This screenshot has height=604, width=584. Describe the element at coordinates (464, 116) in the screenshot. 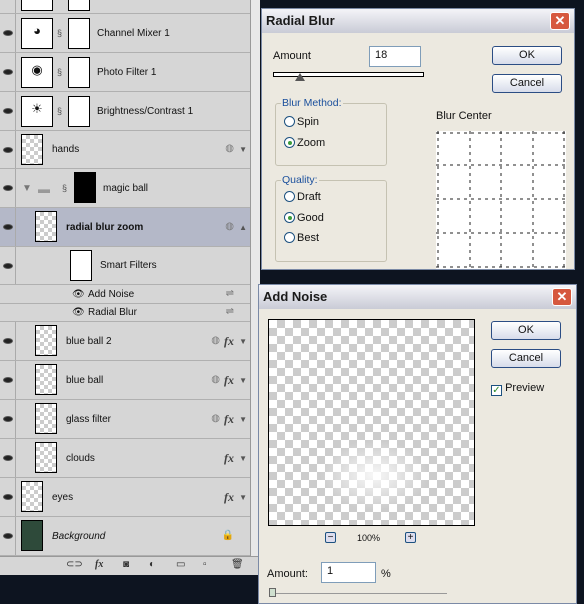

I see `blur-center-label: Blur Center` at that location.